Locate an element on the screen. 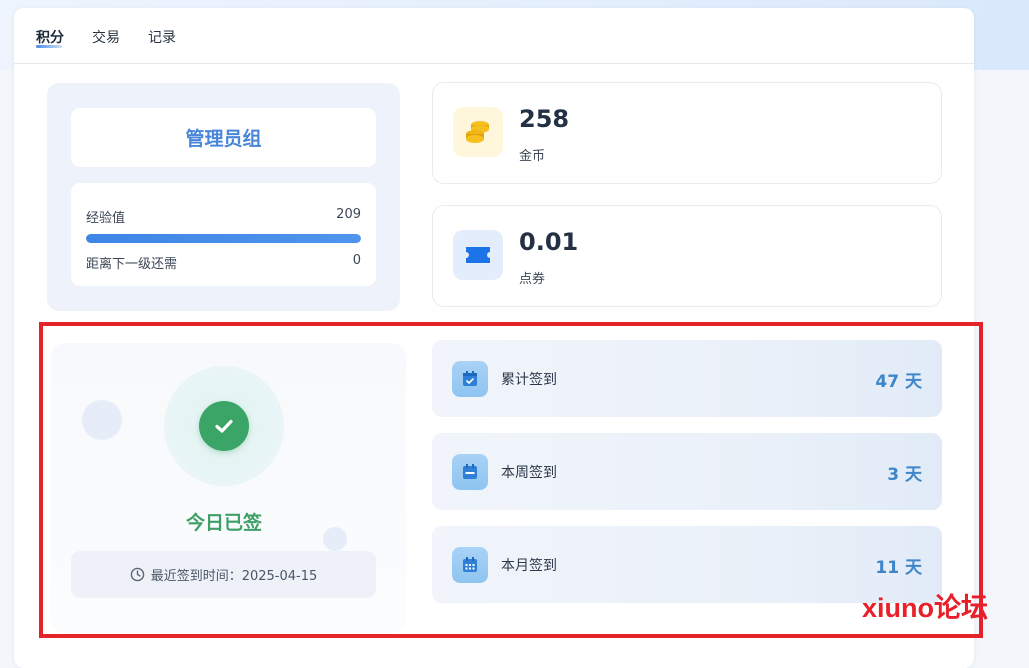 Image resolution: width=1029 pixels, height=668 pixels. tab-trade: 交易 is located at coordinates (106, 37).